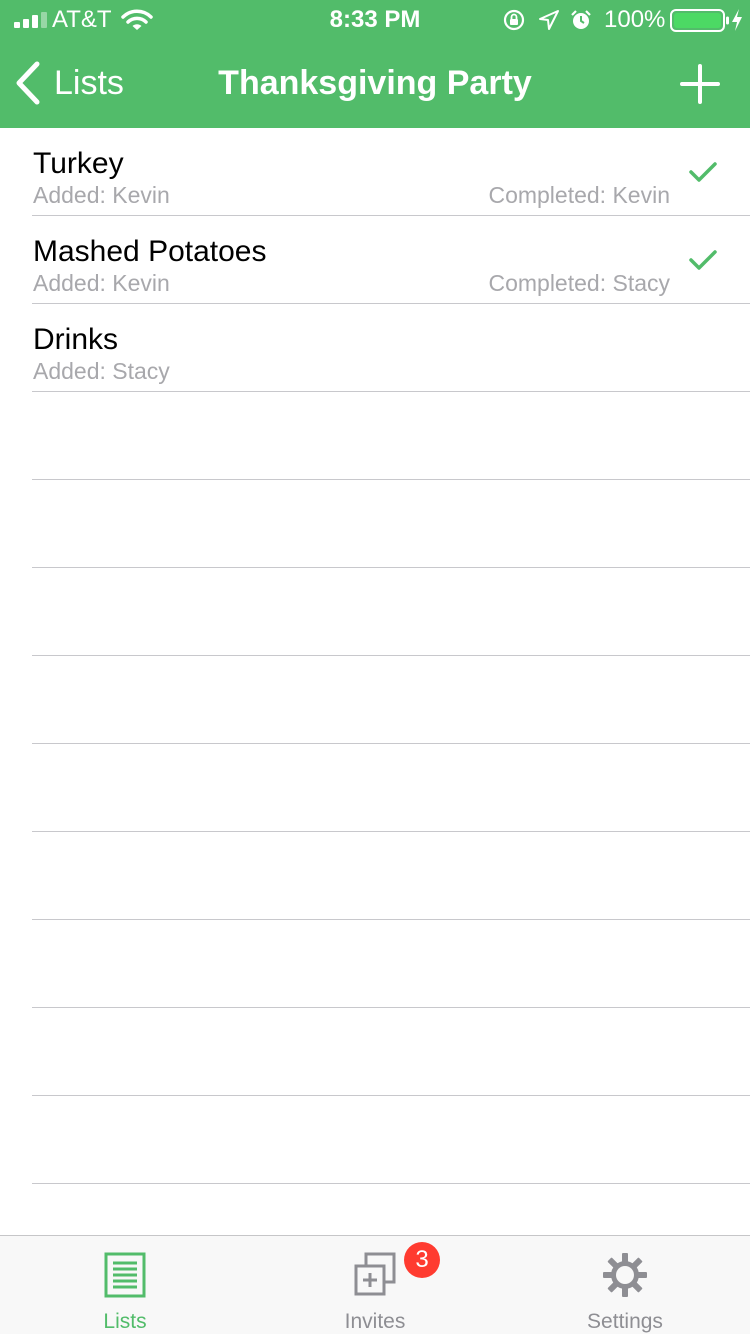 The width and height of the screenshot is (750, 1334). I want to click on invites-icon, so click(375, 1274).